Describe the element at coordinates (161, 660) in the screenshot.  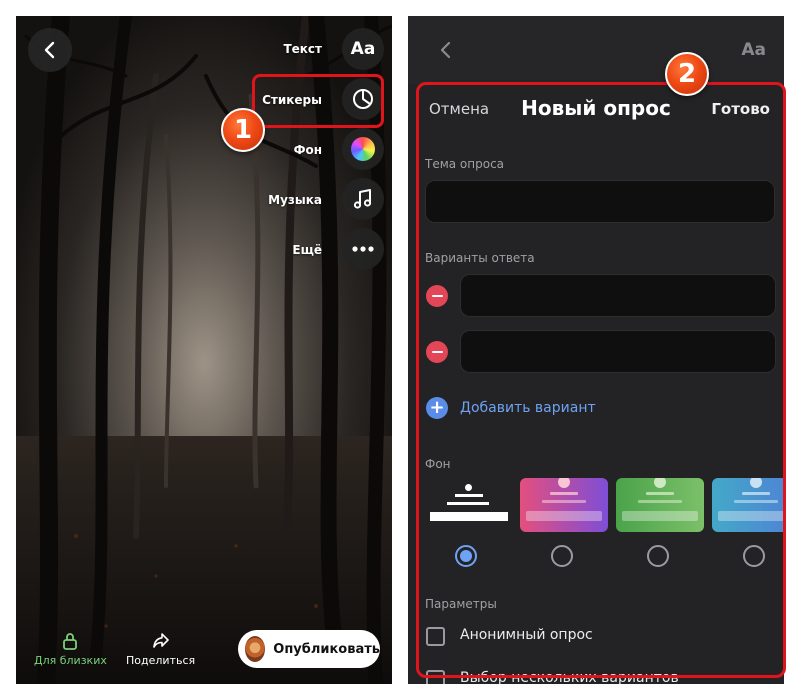
I see `share-label: Поделиться` at that location.